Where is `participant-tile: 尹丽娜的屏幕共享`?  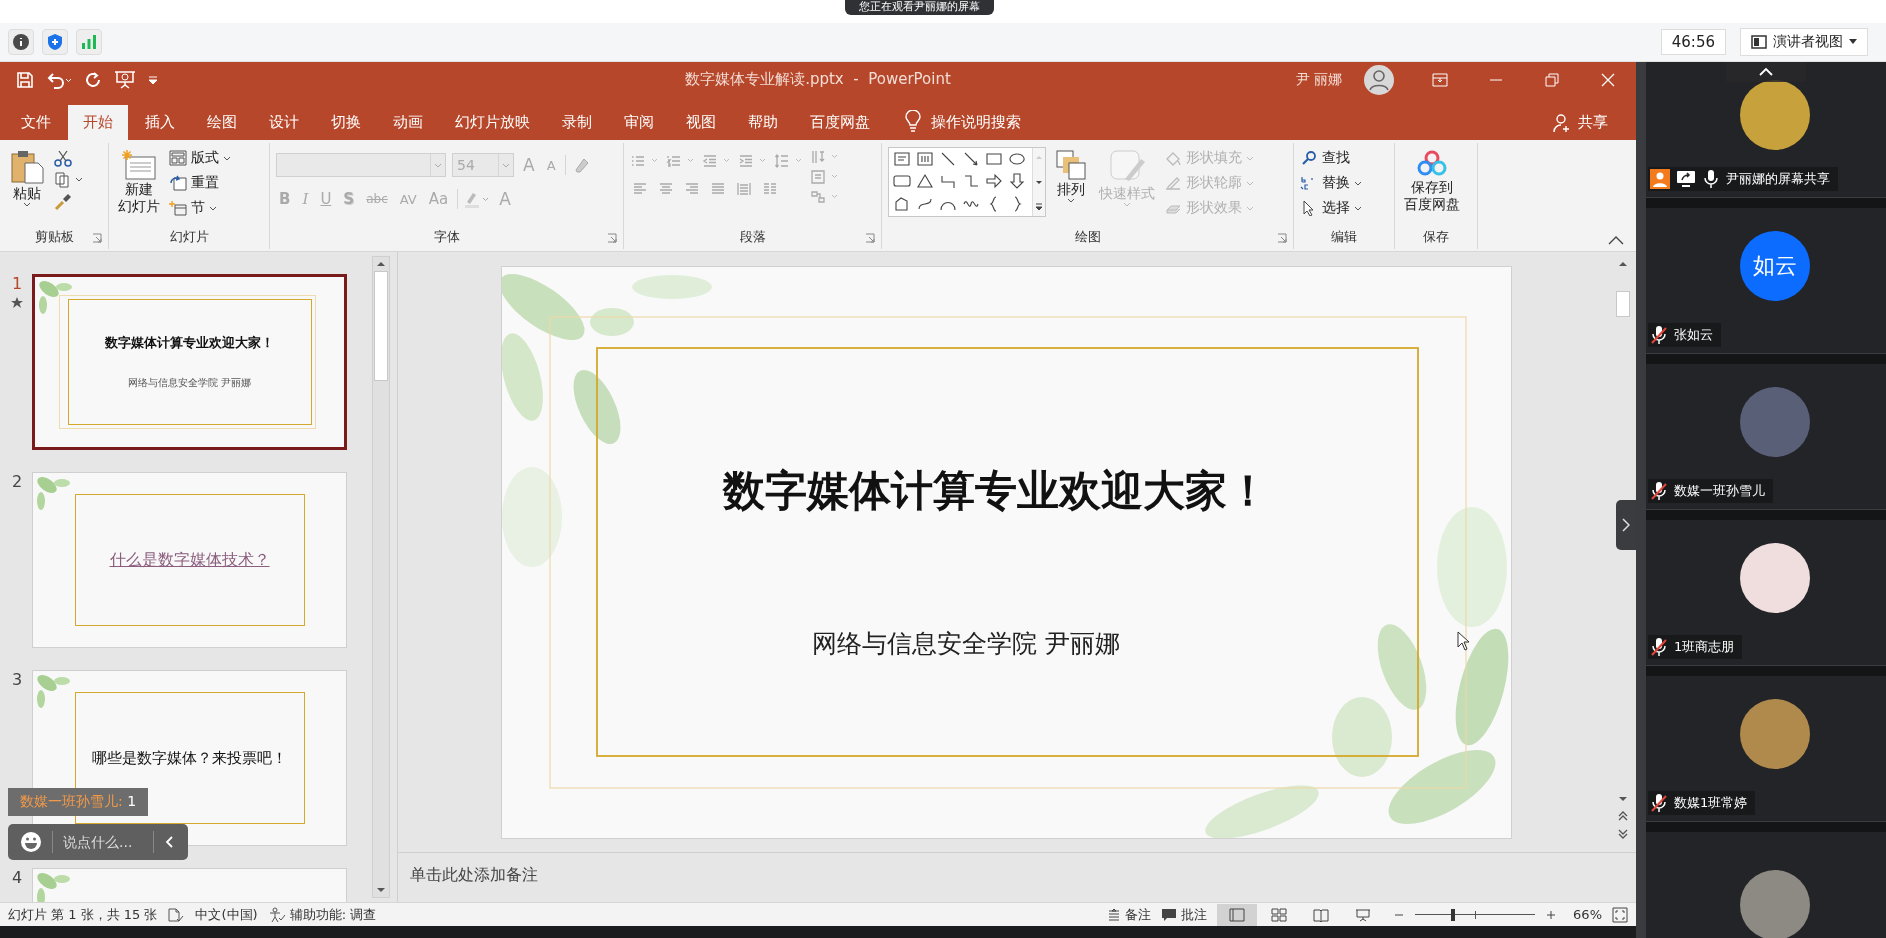 participant-tile: 尹丽娜的屏幕共享 is located at coordinates (1766, 130).